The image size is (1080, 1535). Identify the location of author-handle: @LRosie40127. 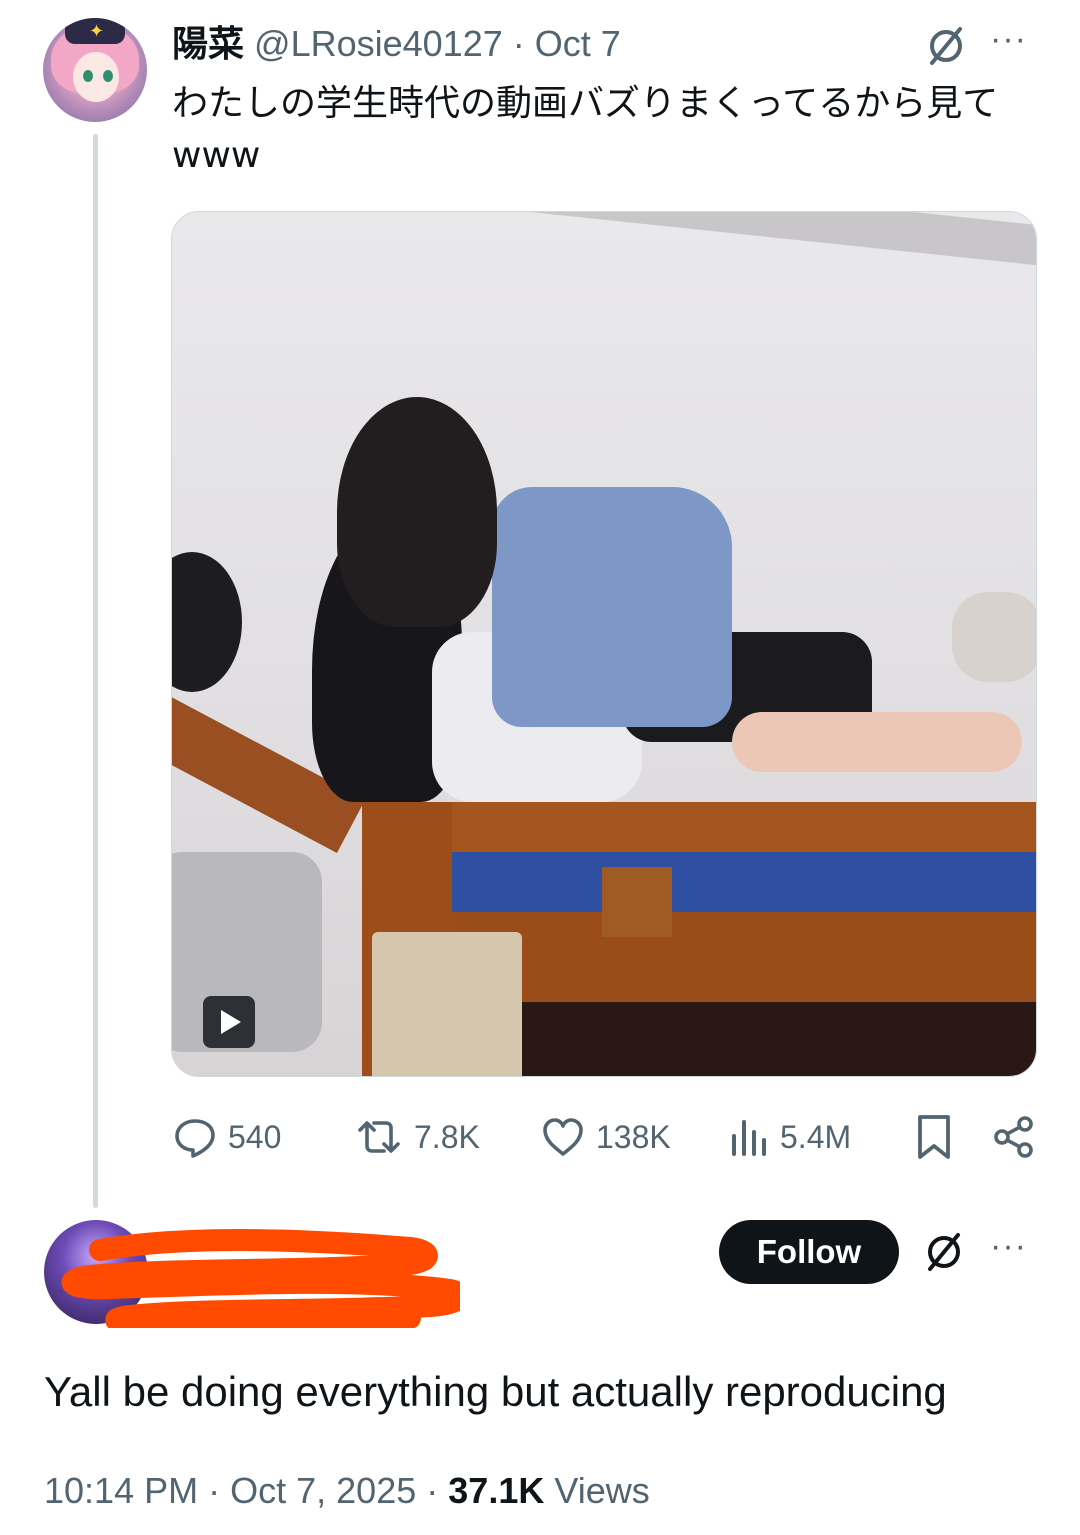
(378, 43).